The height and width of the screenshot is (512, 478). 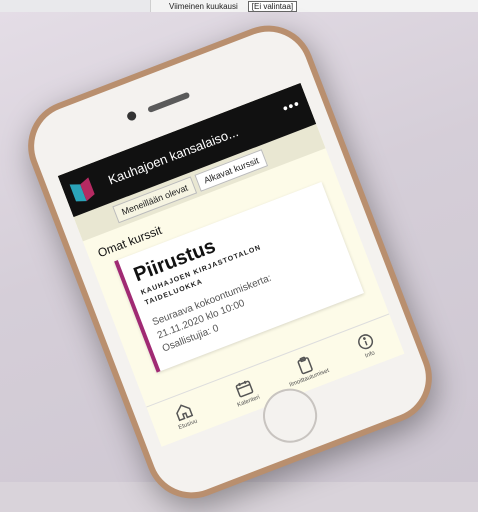 I want to click on speaker-grille, so click(x=169, y=102).